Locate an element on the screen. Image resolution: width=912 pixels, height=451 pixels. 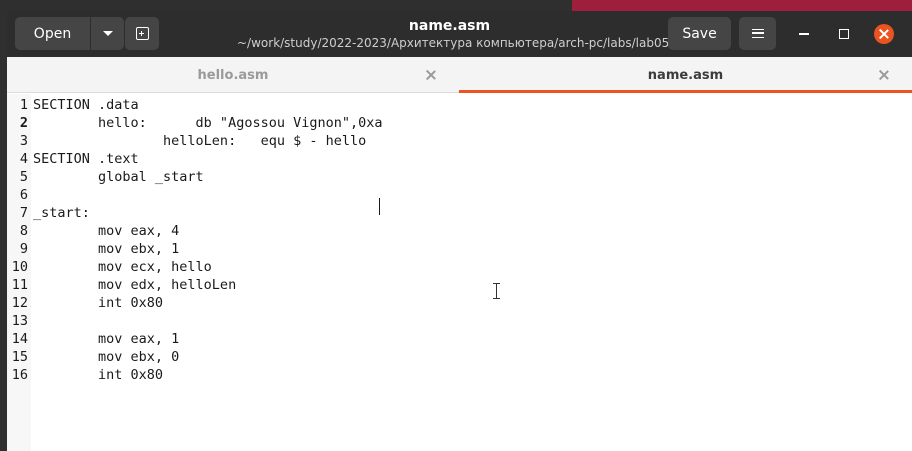
line-text: _start: is located at coordinates (61, 213).